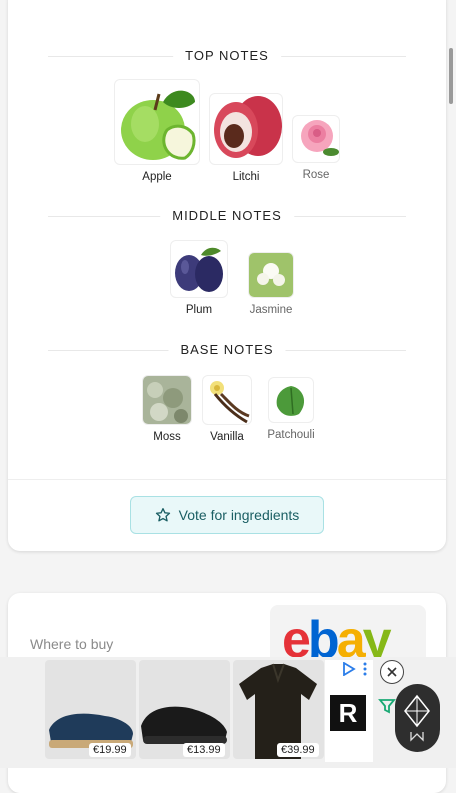 The image size is (456, 793). I want to click on moss-image, so click(167, 400).